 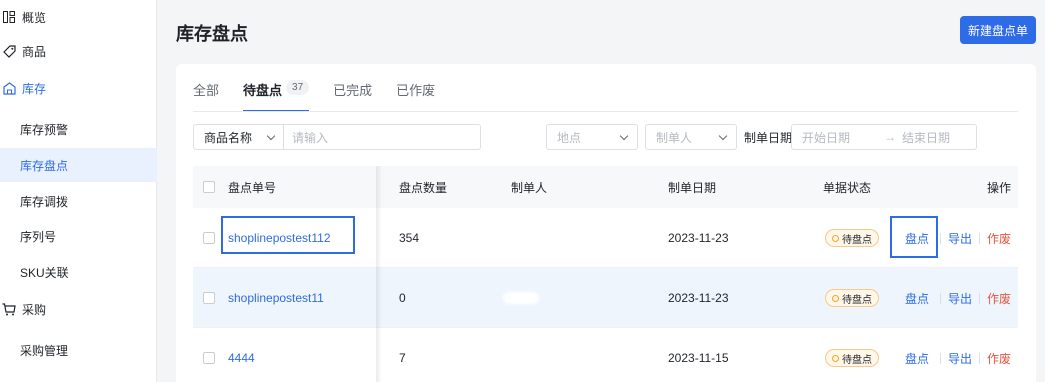 I want to click on sidebar-item-stock-alert: 库存预警, so click(x=78, y=129).